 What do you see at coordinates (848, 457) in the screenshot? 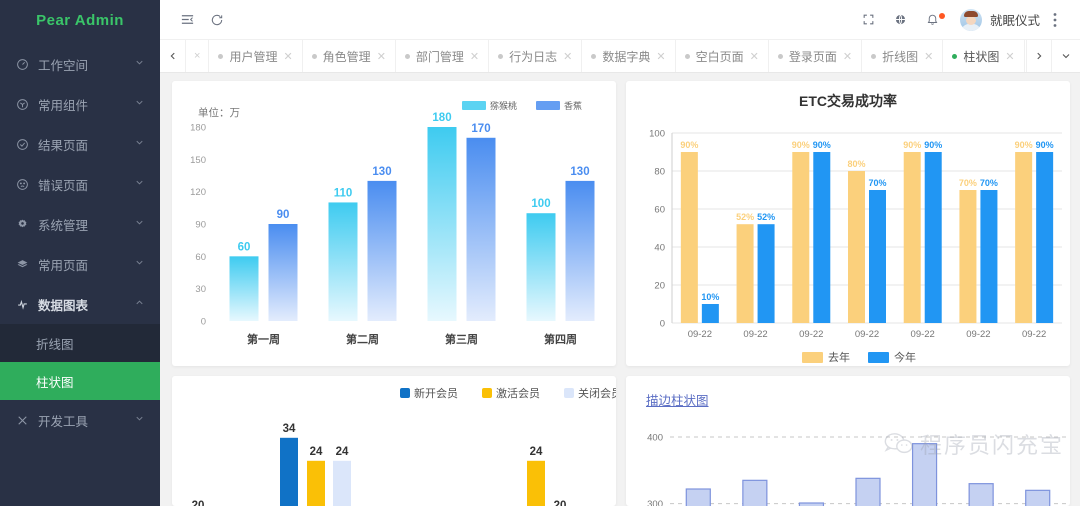
I see `outline-bar-chart: 400 300` at bounding box center [848, 457].